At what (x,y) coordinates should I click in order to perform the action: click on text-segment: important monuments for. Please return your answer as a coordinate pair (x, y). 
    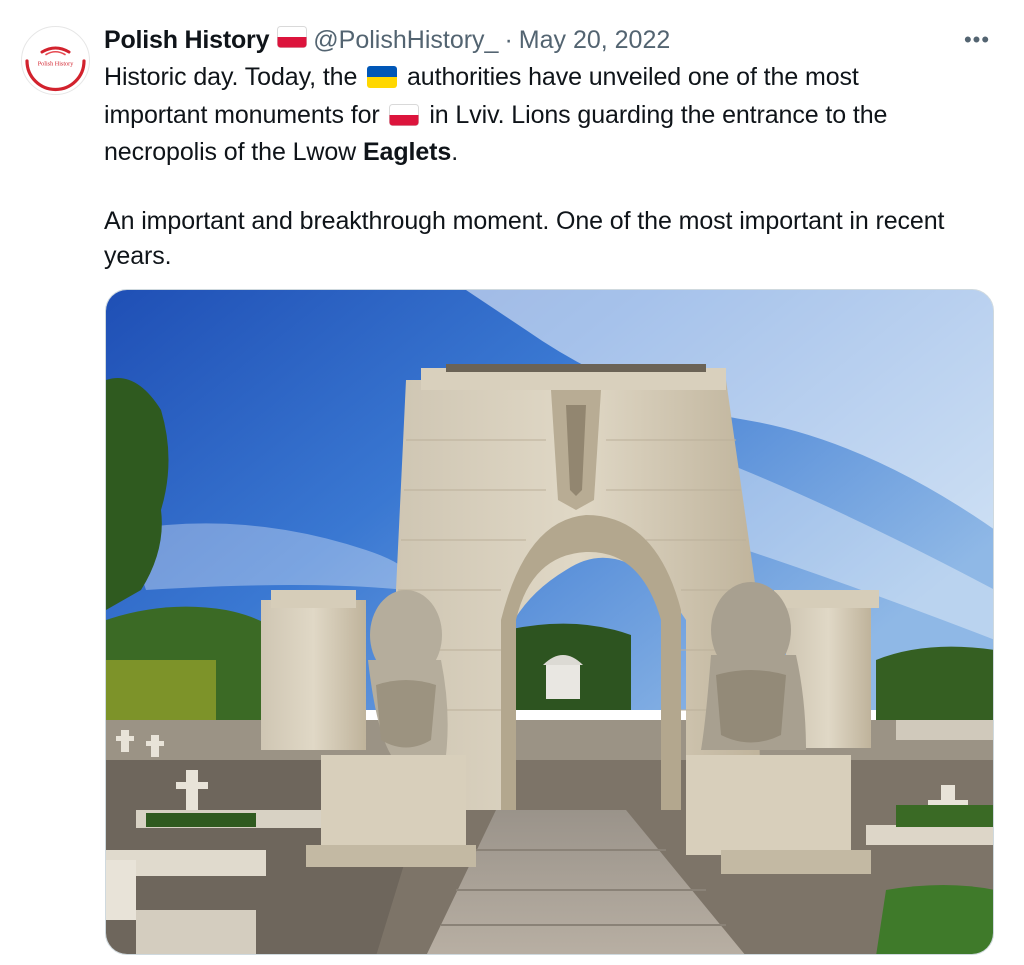
    Looking at the image, I should click on (242, 114).